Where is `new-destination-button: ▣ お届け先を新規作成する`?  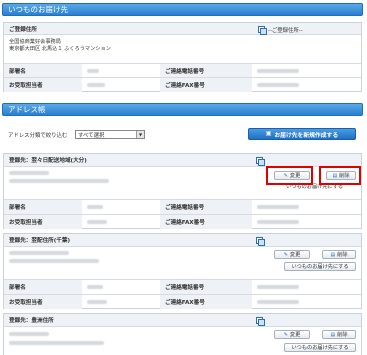 new-destination-button: ▣ お届け先を新規作成する is located at coordinates (302, 134).